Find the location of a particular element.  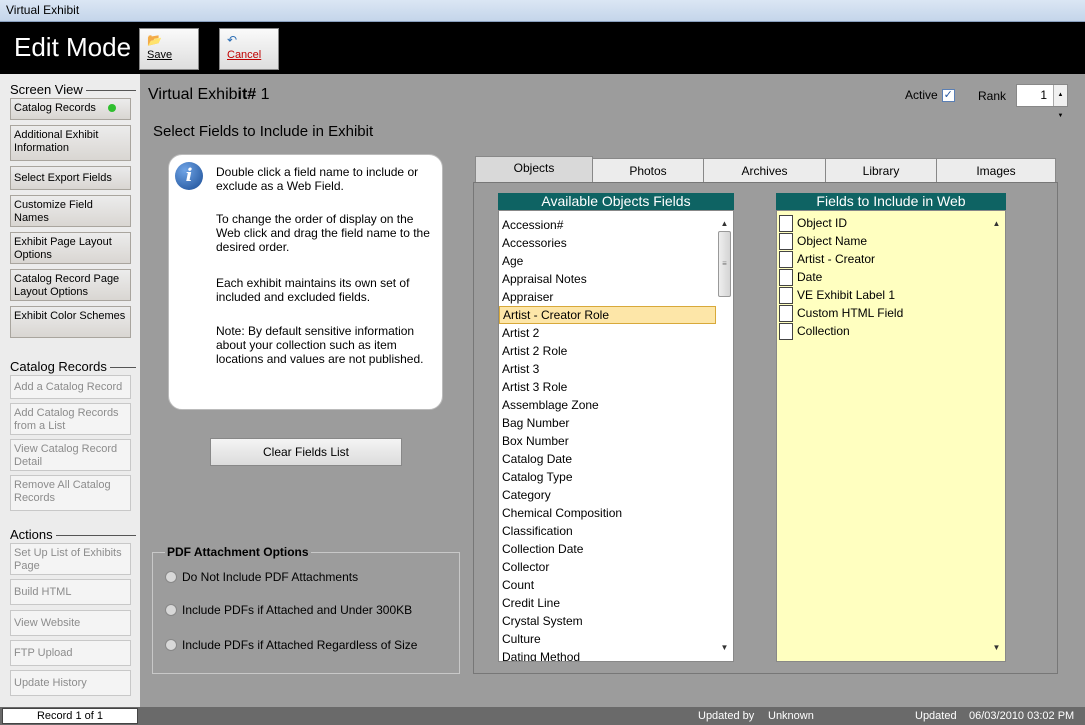

view-website-button: View Website is located at coordinates (70, 623).